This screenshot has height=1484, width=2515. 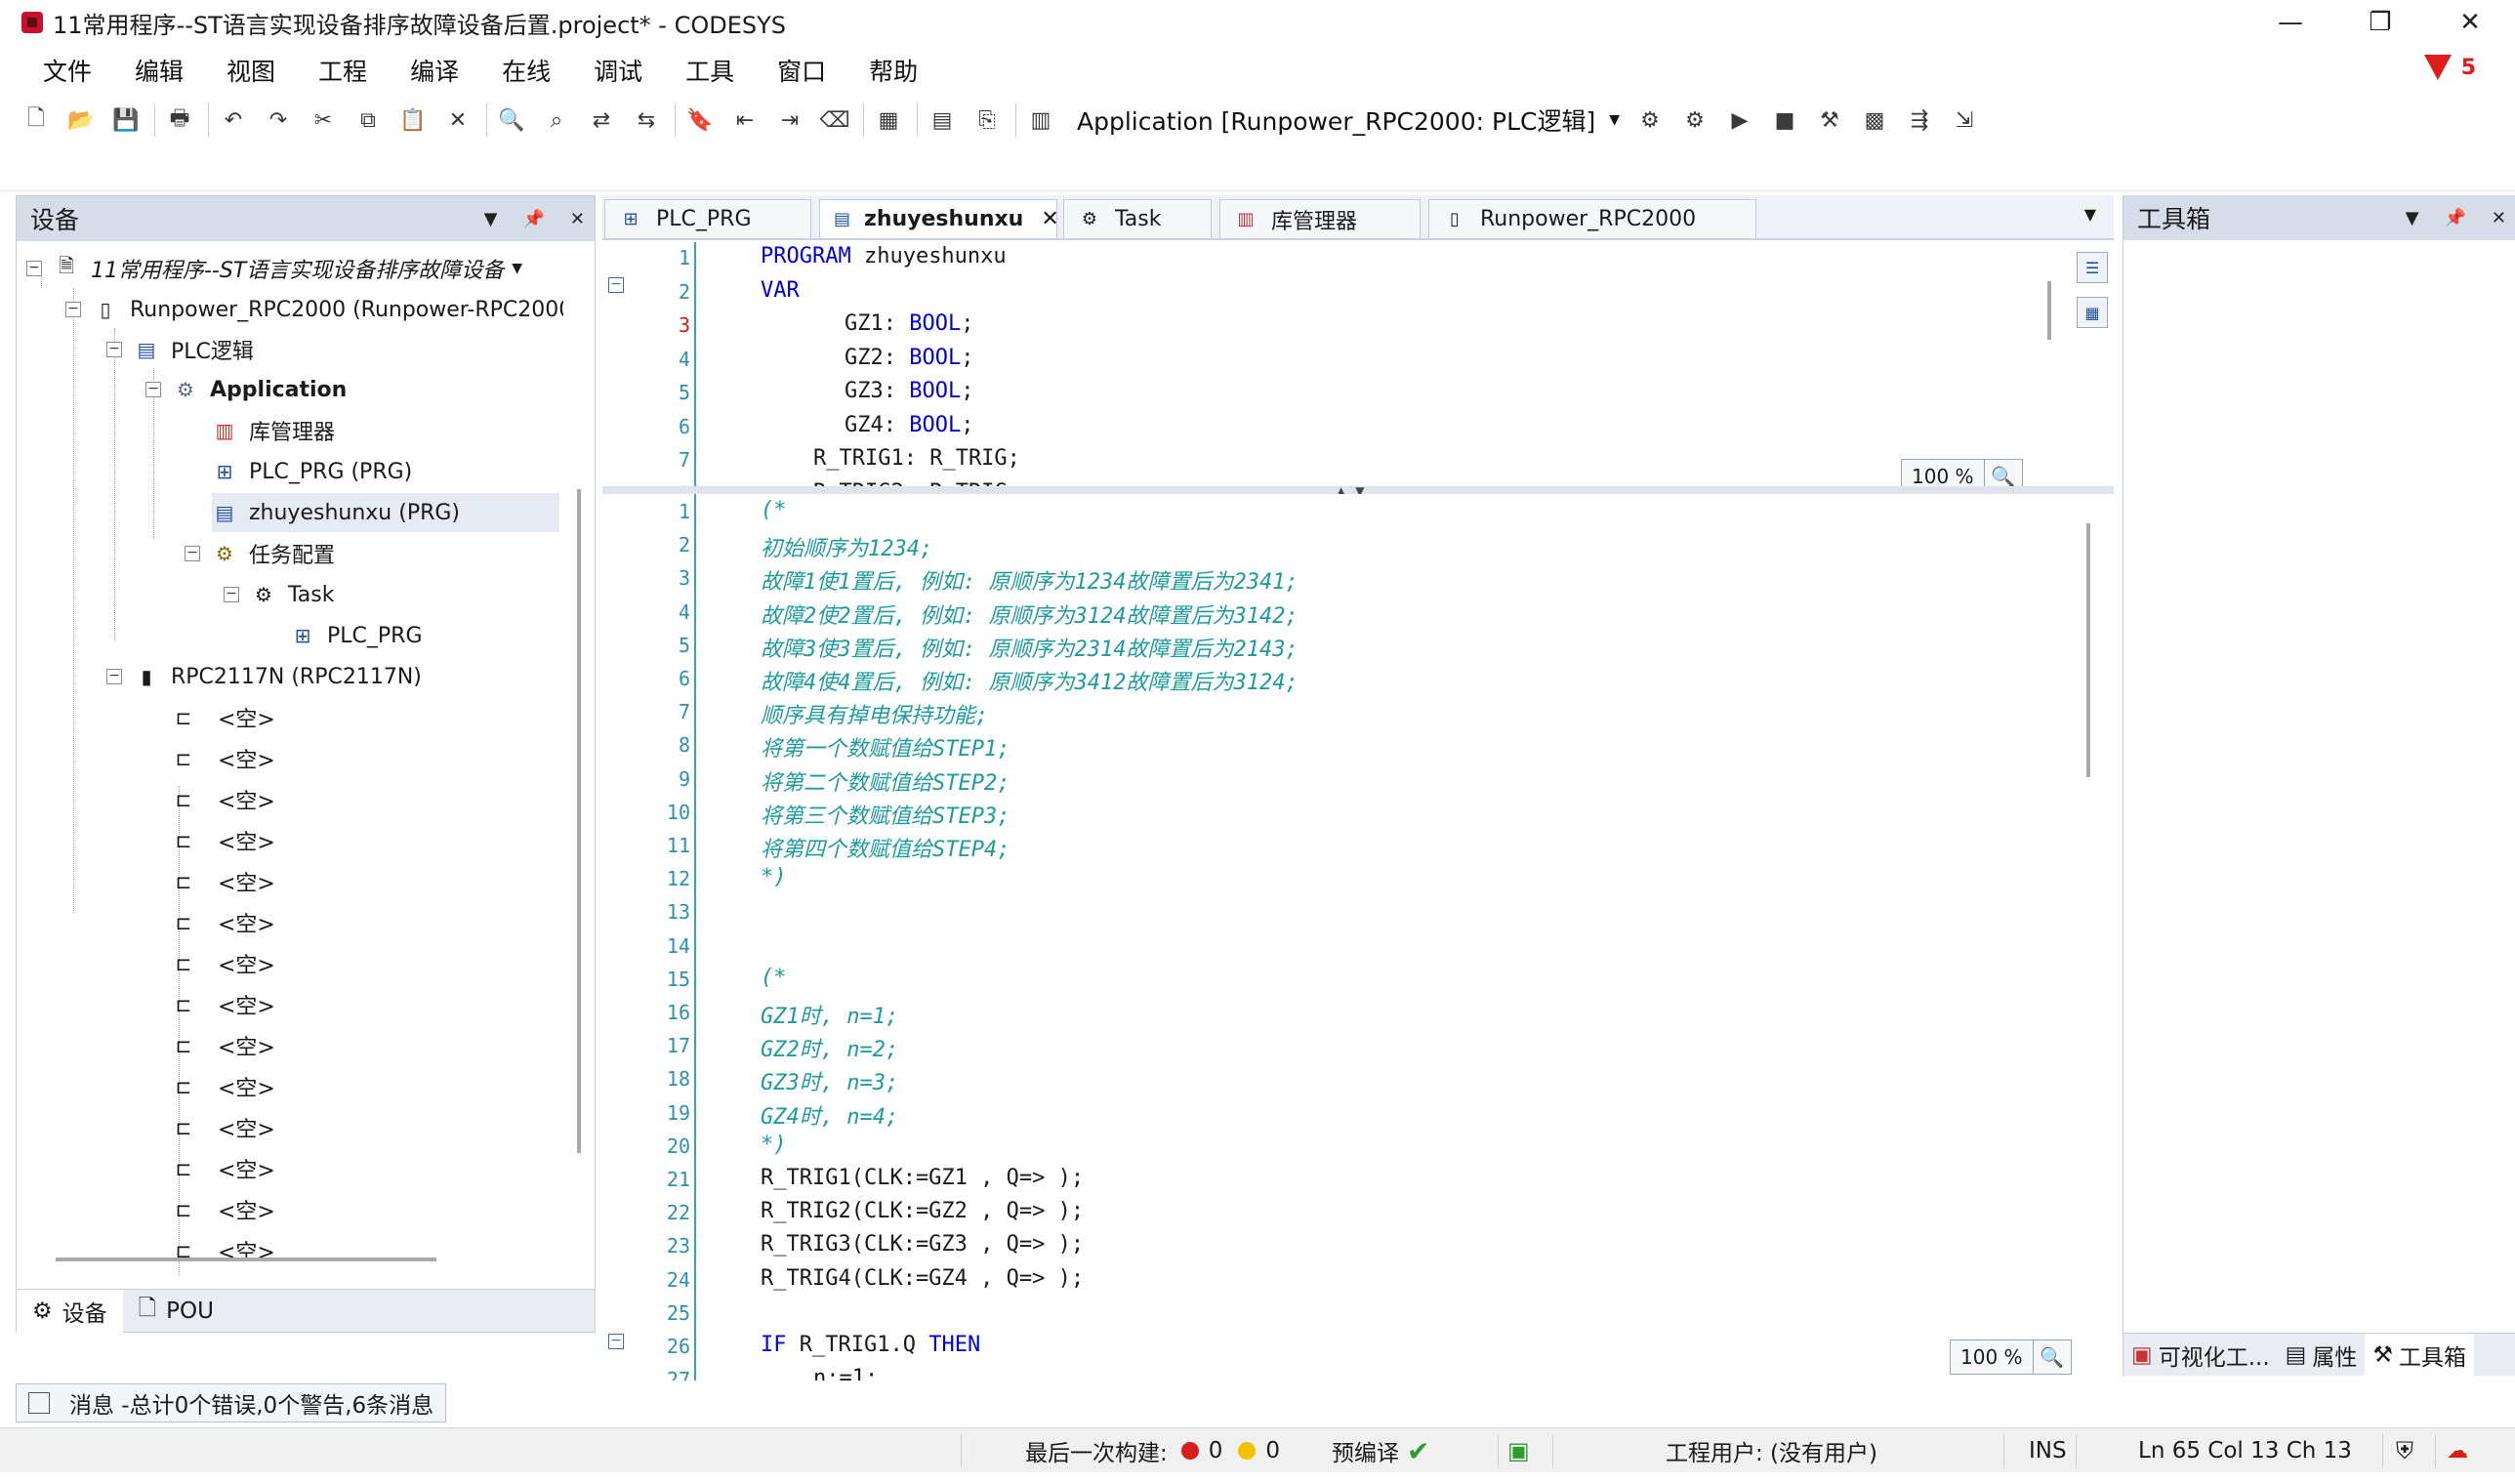 I want to click on comment-line: 初始顺序为1234;, so click(x=847, y=547).